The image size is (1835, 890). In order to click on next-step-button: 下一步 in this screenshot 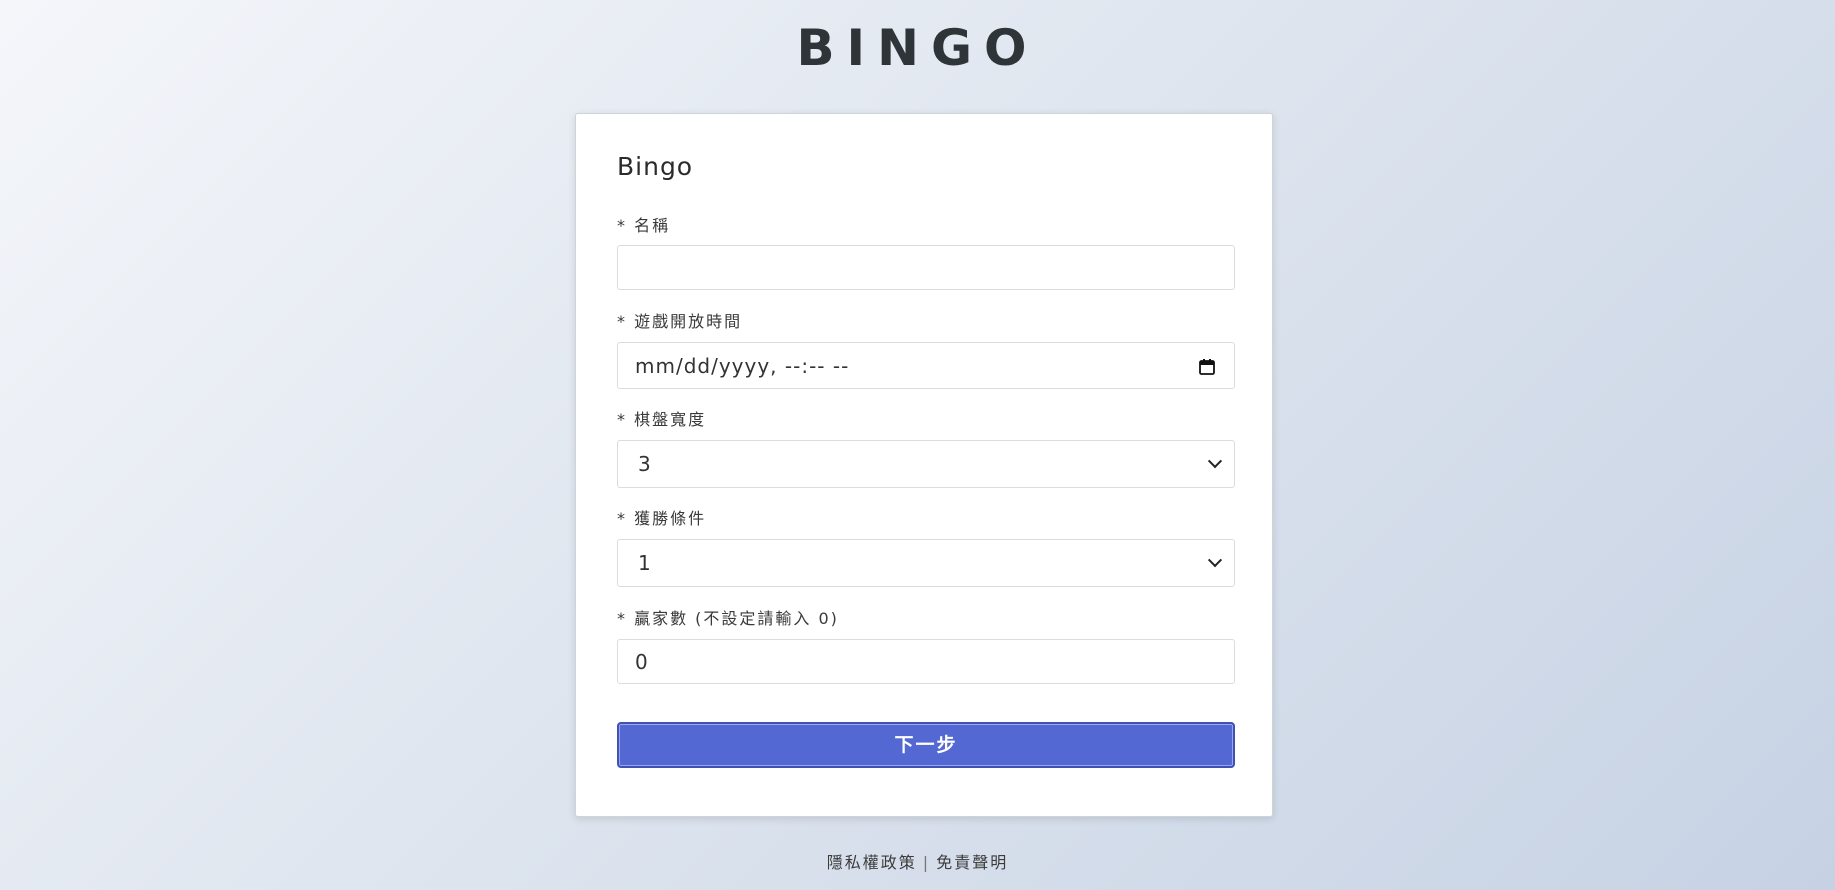, I will do `click(926, 745)`.